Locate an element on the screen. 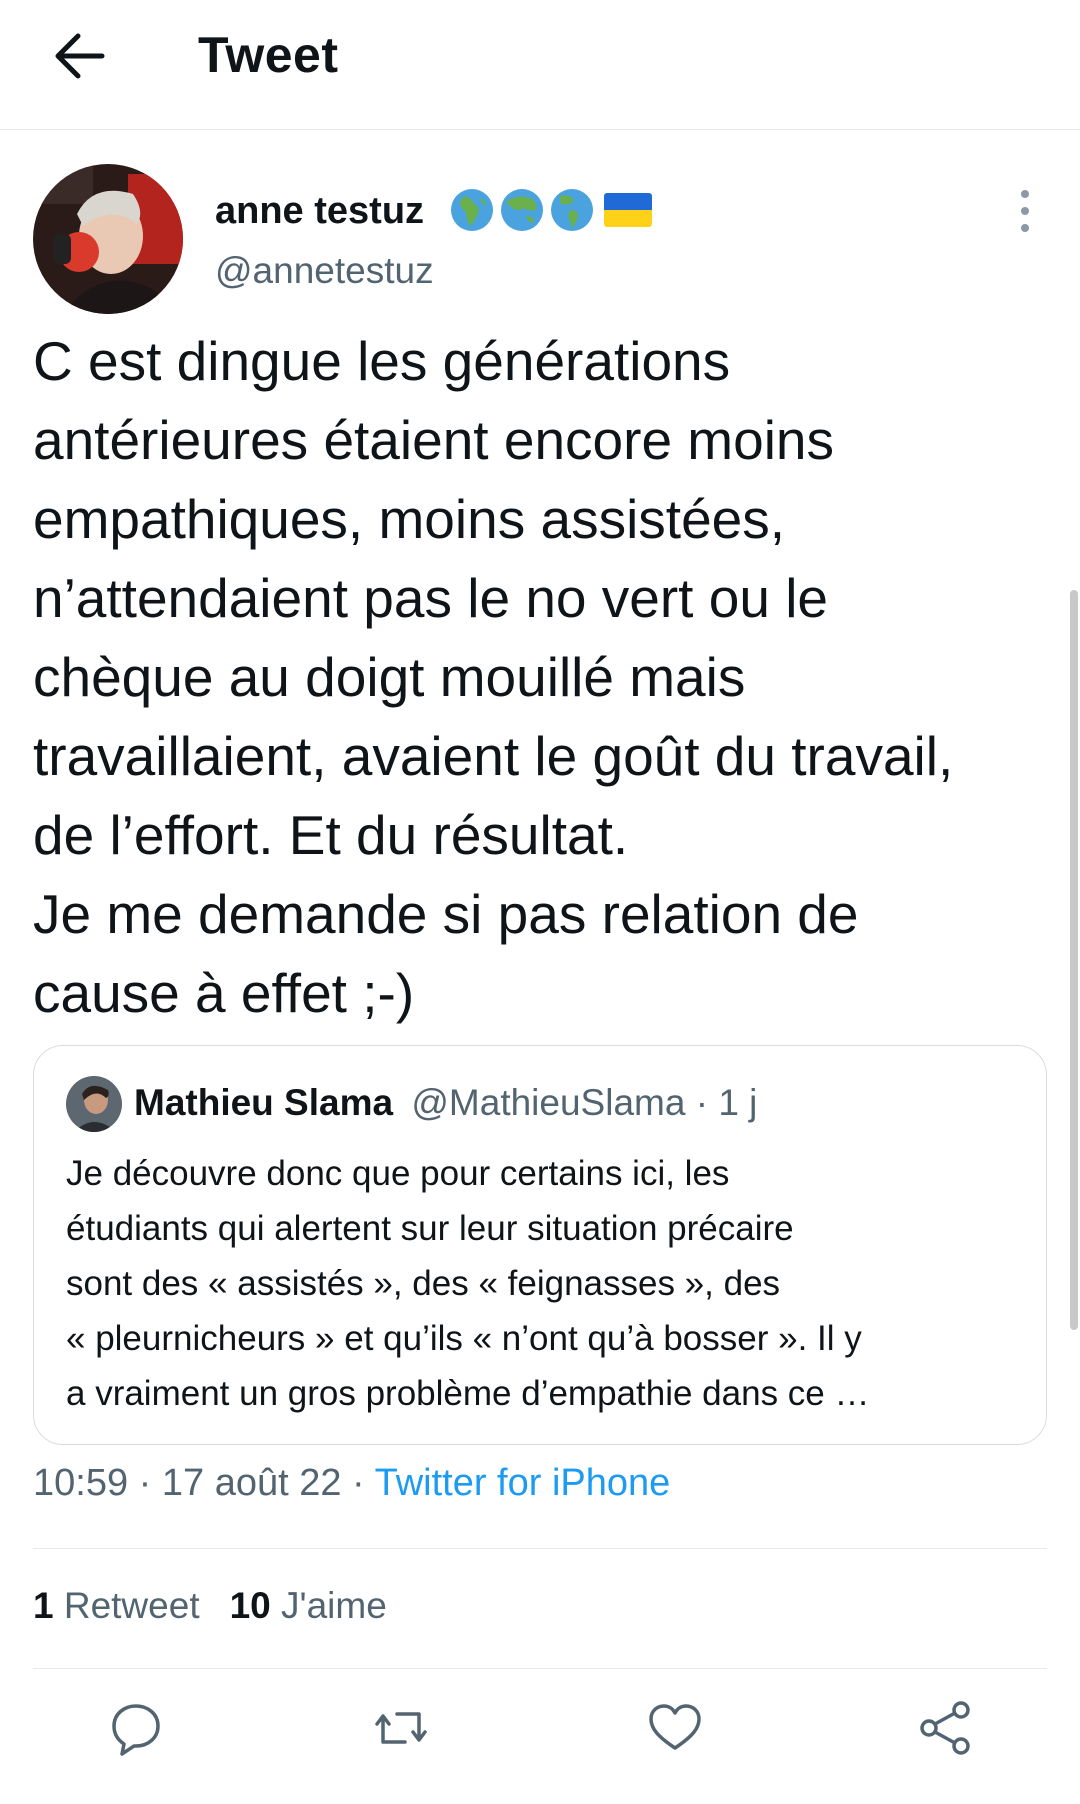 Image resolution: width=1080 pixels, height=1804 pixels. retweets-label: Retweet is located at coordinates (131, 1605).